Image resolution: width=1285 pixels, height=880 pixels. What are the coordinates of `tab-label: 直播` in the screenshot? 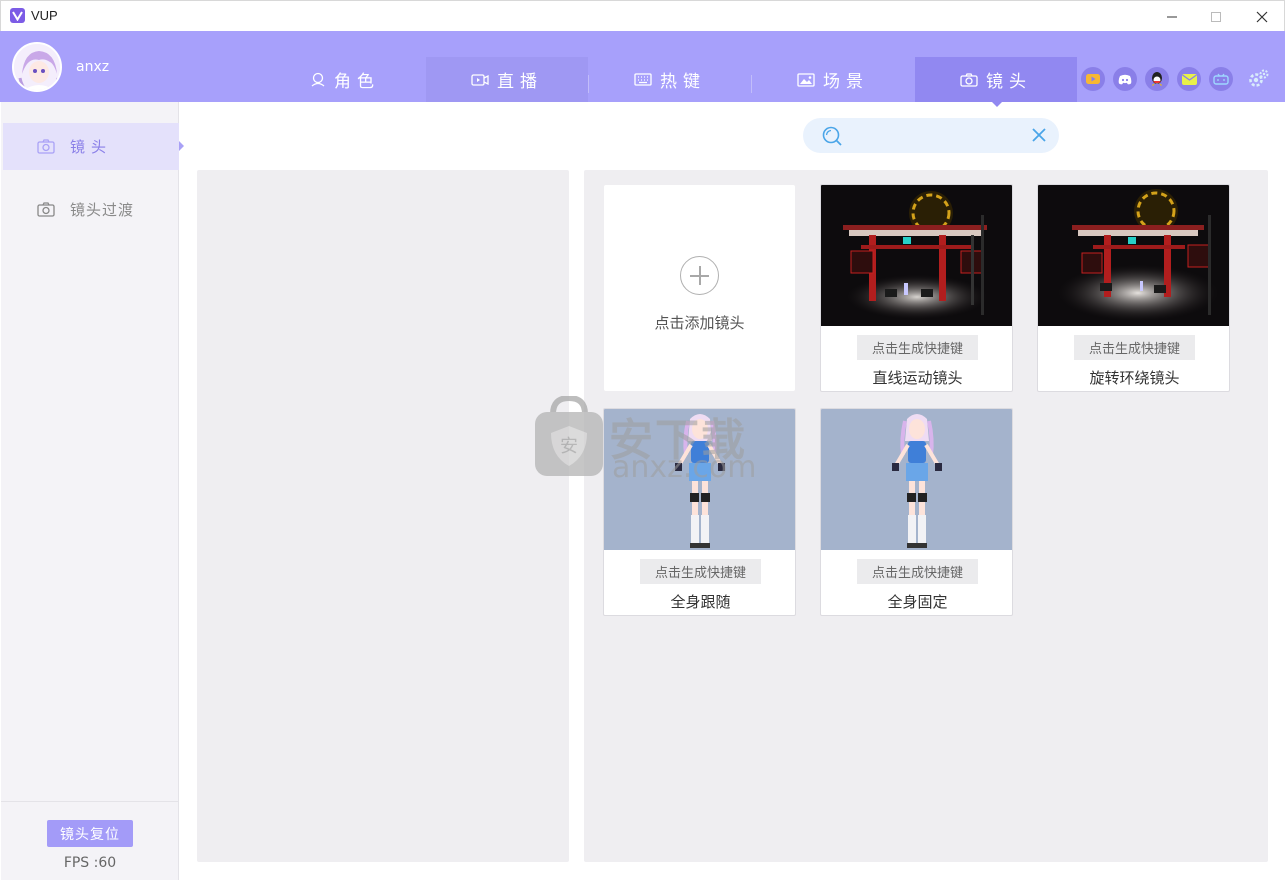 It's located at (520, 82).